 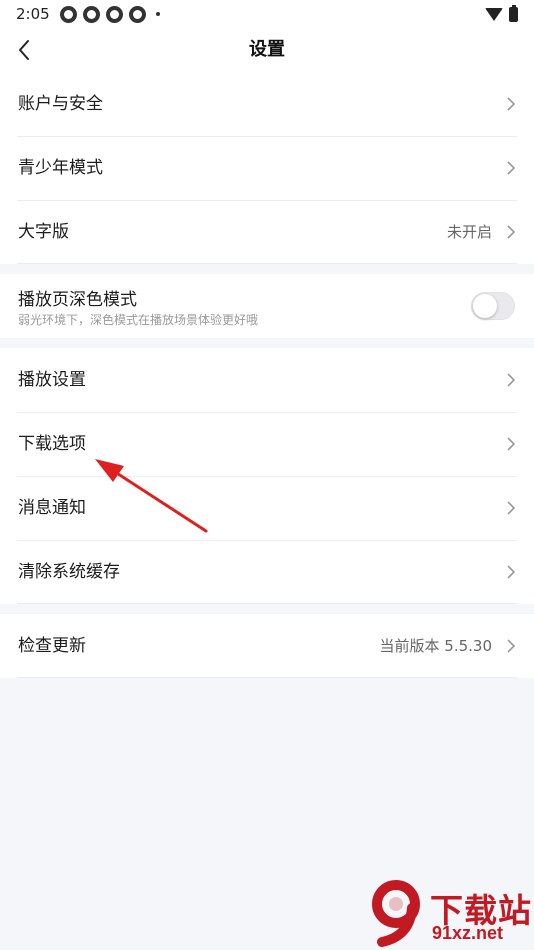 What do you see at coordinates (494, 14) in the screenshot?
I see `wifi-icon` at bounding box center [494, 14].